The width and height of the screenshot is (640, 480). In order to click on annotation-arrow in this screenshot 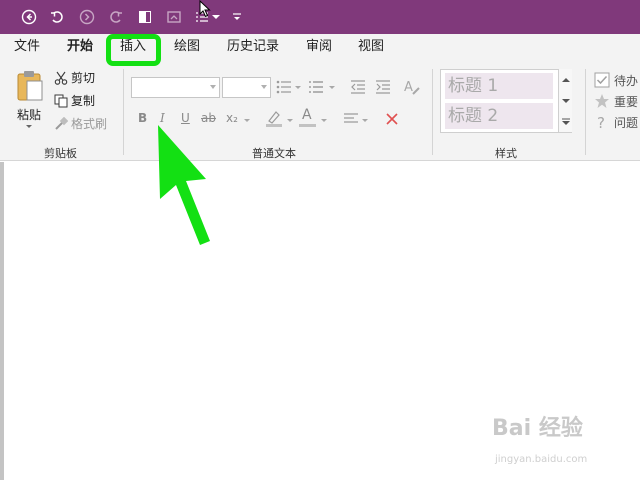, I will do `click(184, 185)`.